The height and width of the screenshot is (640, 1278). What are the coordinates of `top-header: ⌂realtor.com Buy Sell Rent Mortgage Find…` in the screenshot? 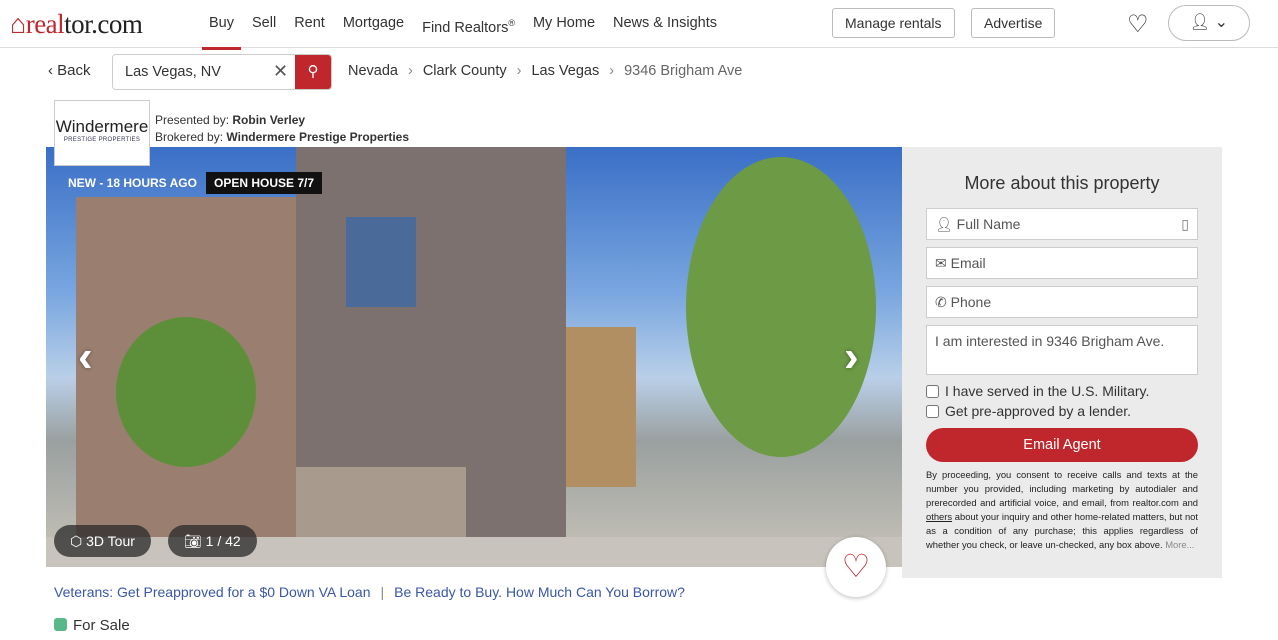 It's located at (639, 25).